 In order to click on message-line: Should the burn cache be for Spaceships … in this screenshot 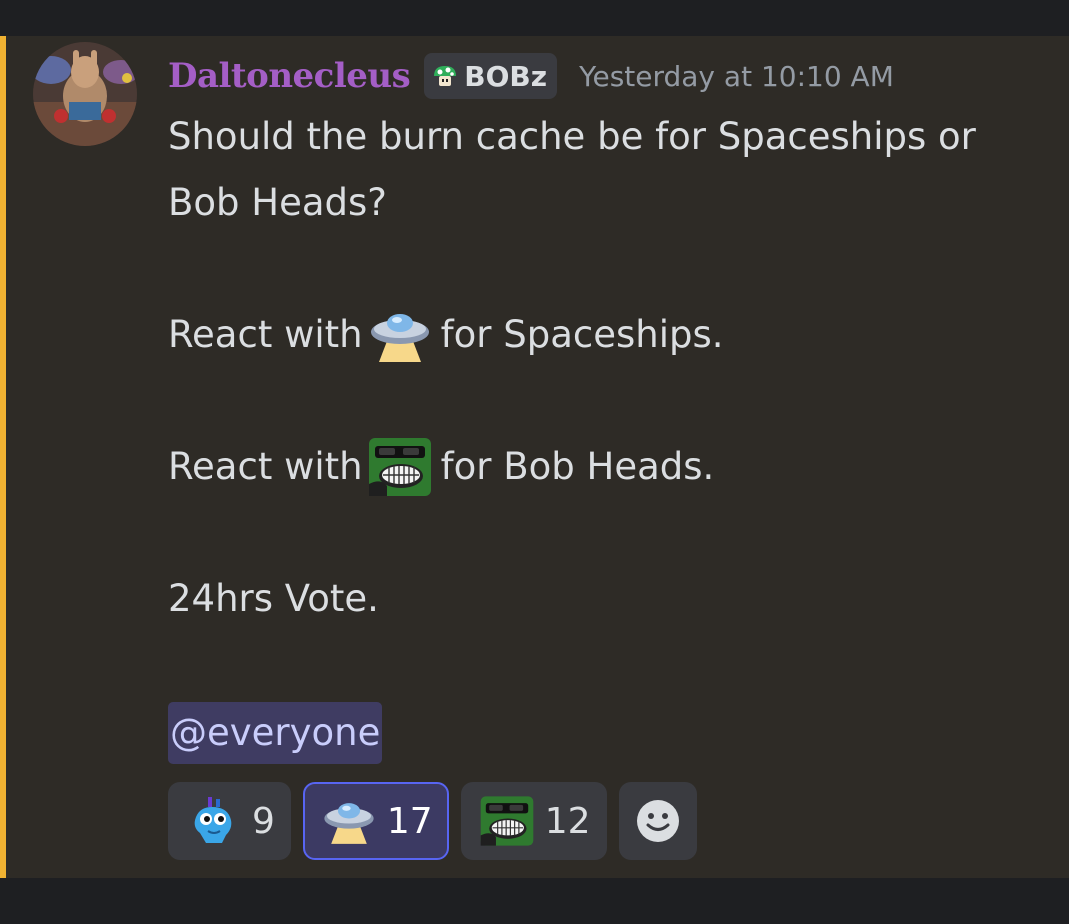, I will do `click(613, 137)`.